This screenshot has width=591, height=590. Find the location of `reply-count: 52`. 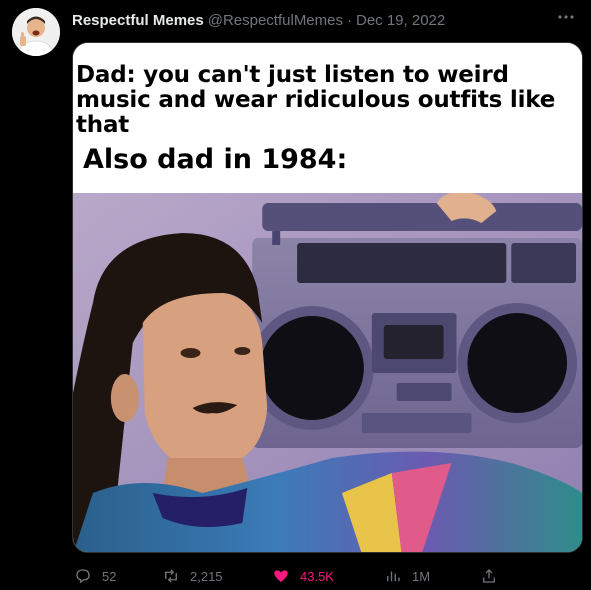

reply-count: 52 is located at coordinates (109, 576).